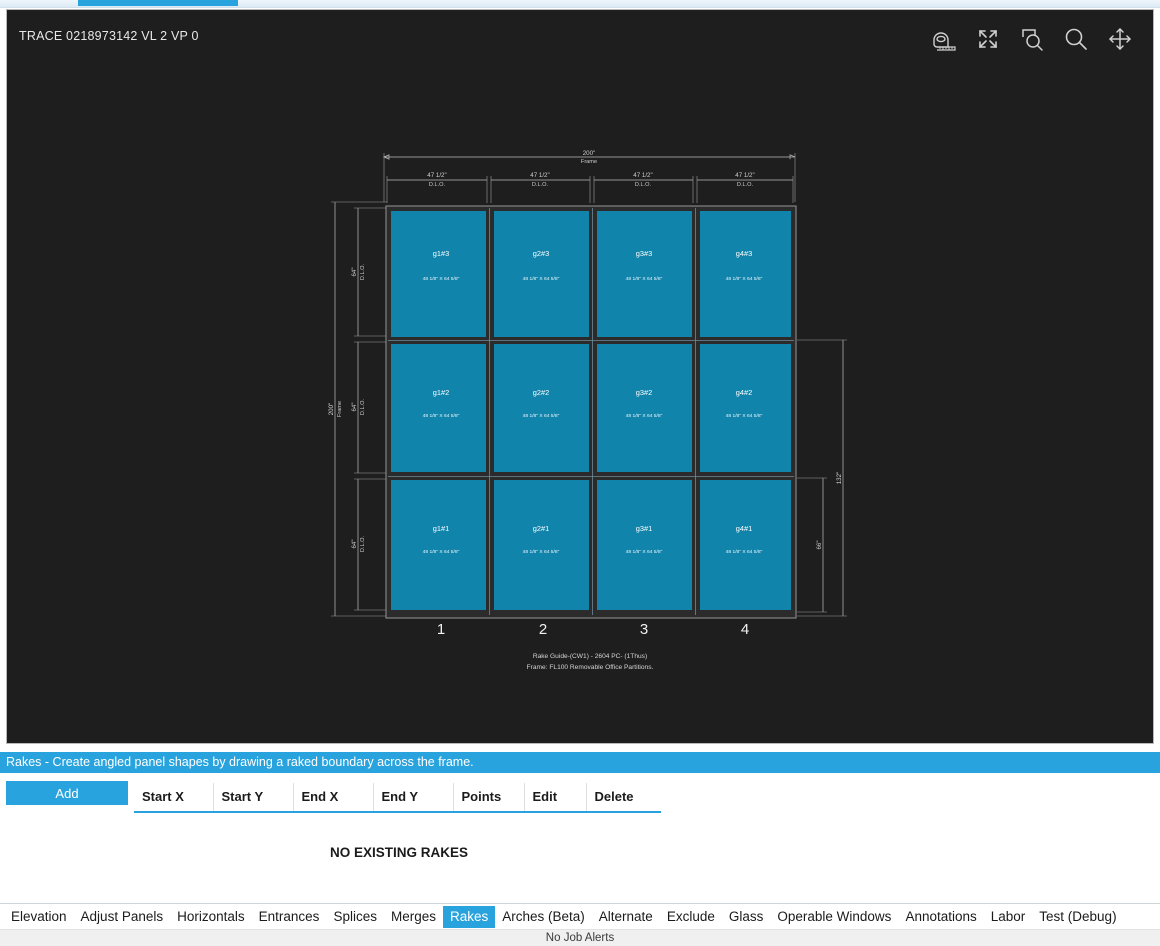 This screenshot has height=946, width=1160. What do you see at coordinates (67, 793) in the screenshot?
I see `add-rake-button: Add` at bounding box center [67, 793].